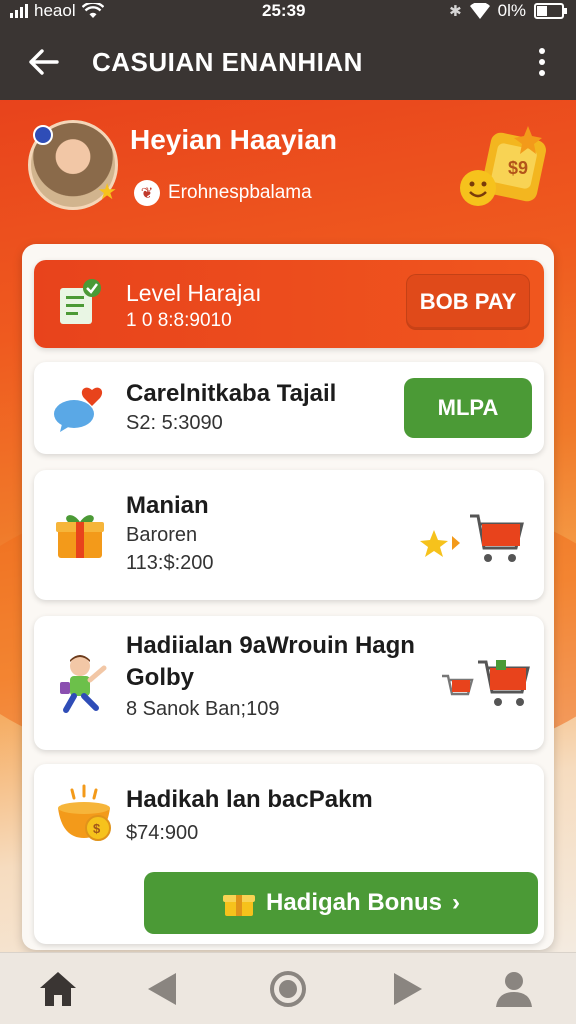  Describe the element at coordinates (486, 683) in the screenshot. I see `shopping-carts-icon` at that location.